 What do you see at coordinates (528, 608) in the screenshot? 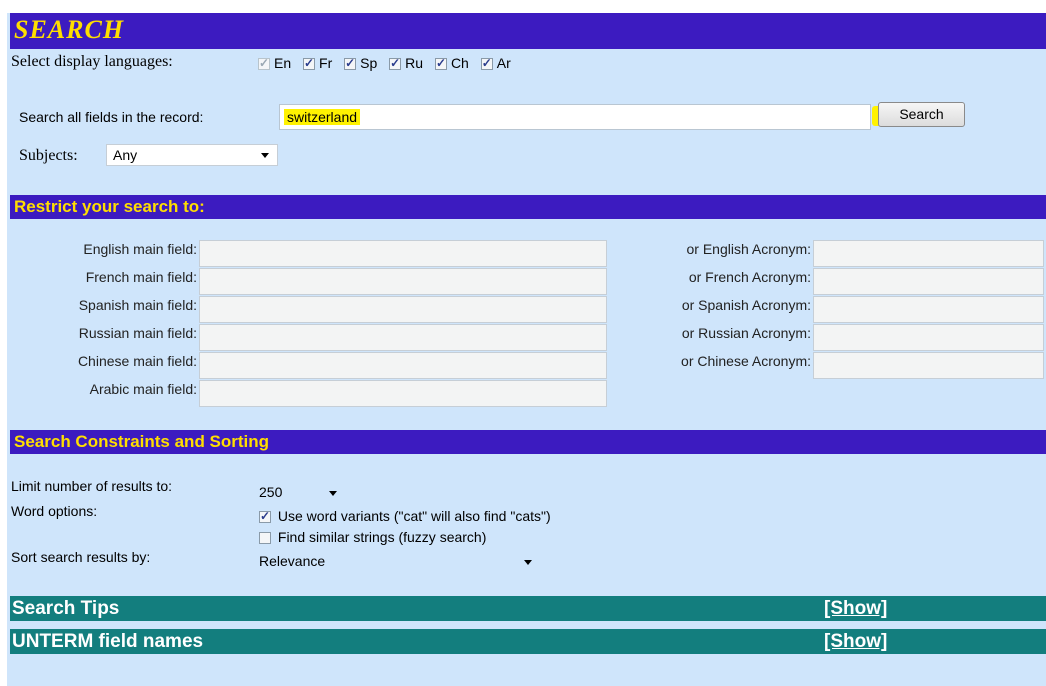
I see `search-tips-bar: Search Tips [Show]` at bounding box center [528, 608].